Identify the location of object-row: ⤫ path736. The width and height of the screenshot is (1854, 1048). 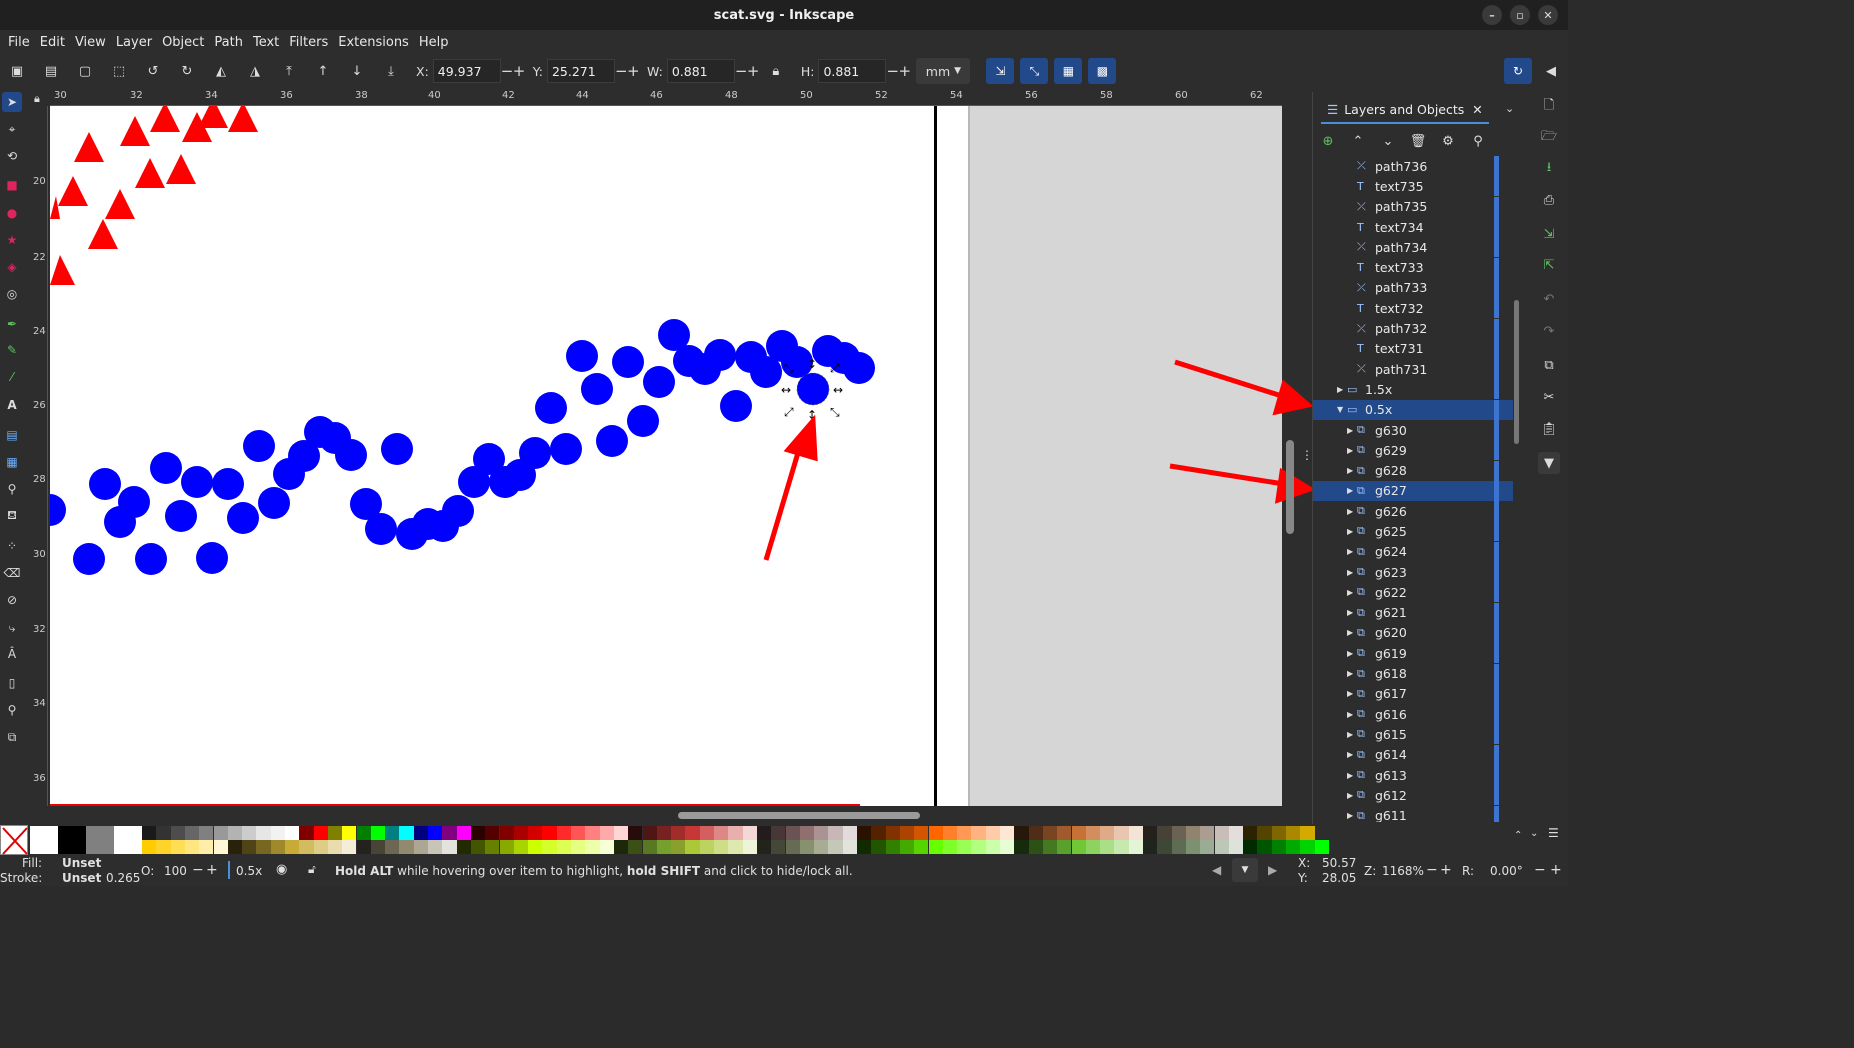
(1413, 166).